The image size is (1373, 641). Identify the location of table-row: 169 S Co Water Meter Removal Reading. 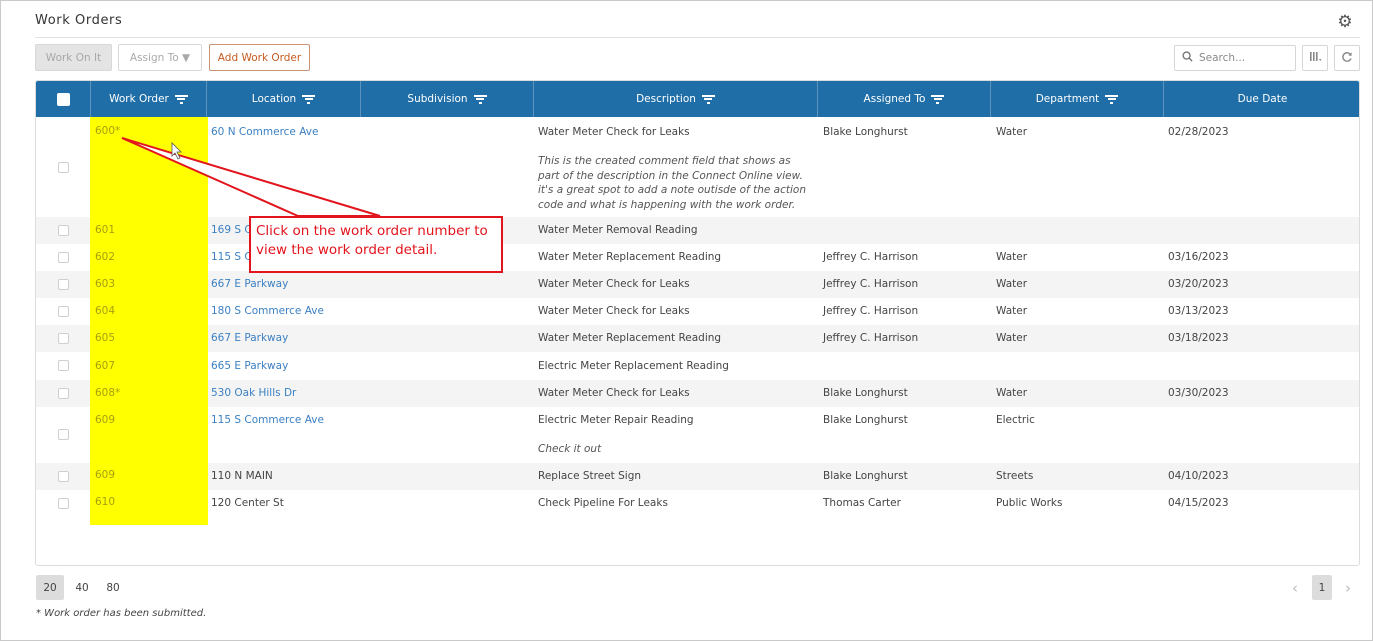
(697, 230).